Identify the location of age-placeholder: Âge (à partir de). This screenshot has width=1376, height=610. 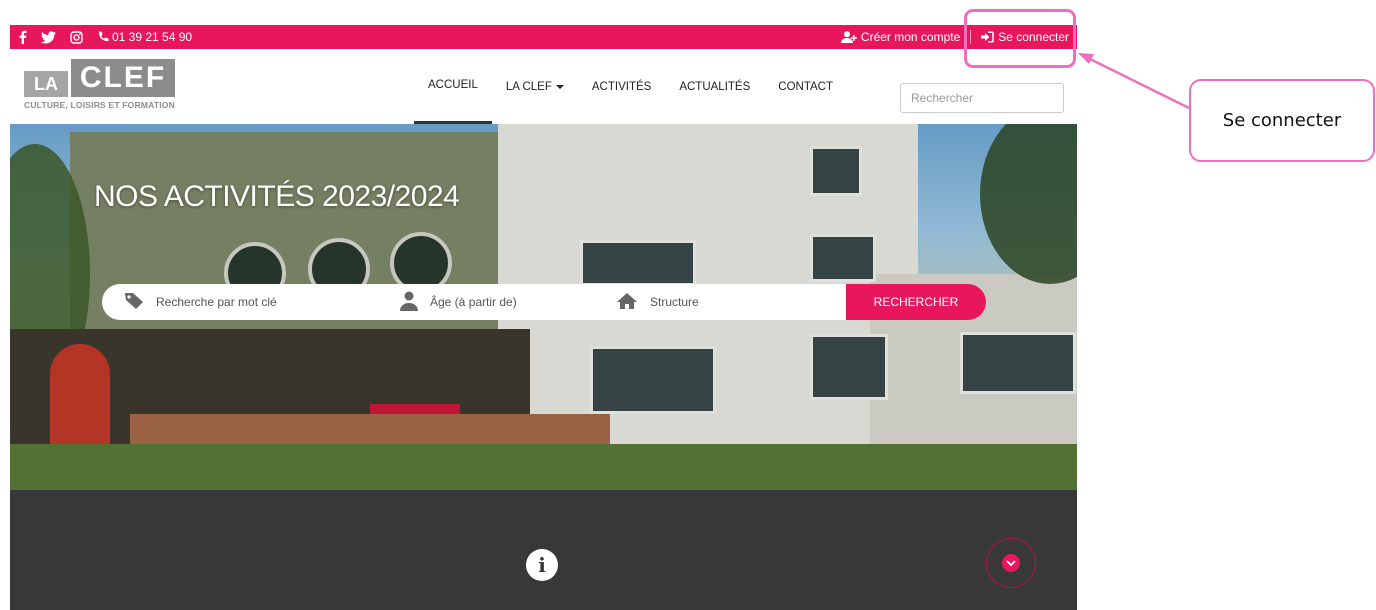
(473, 302).